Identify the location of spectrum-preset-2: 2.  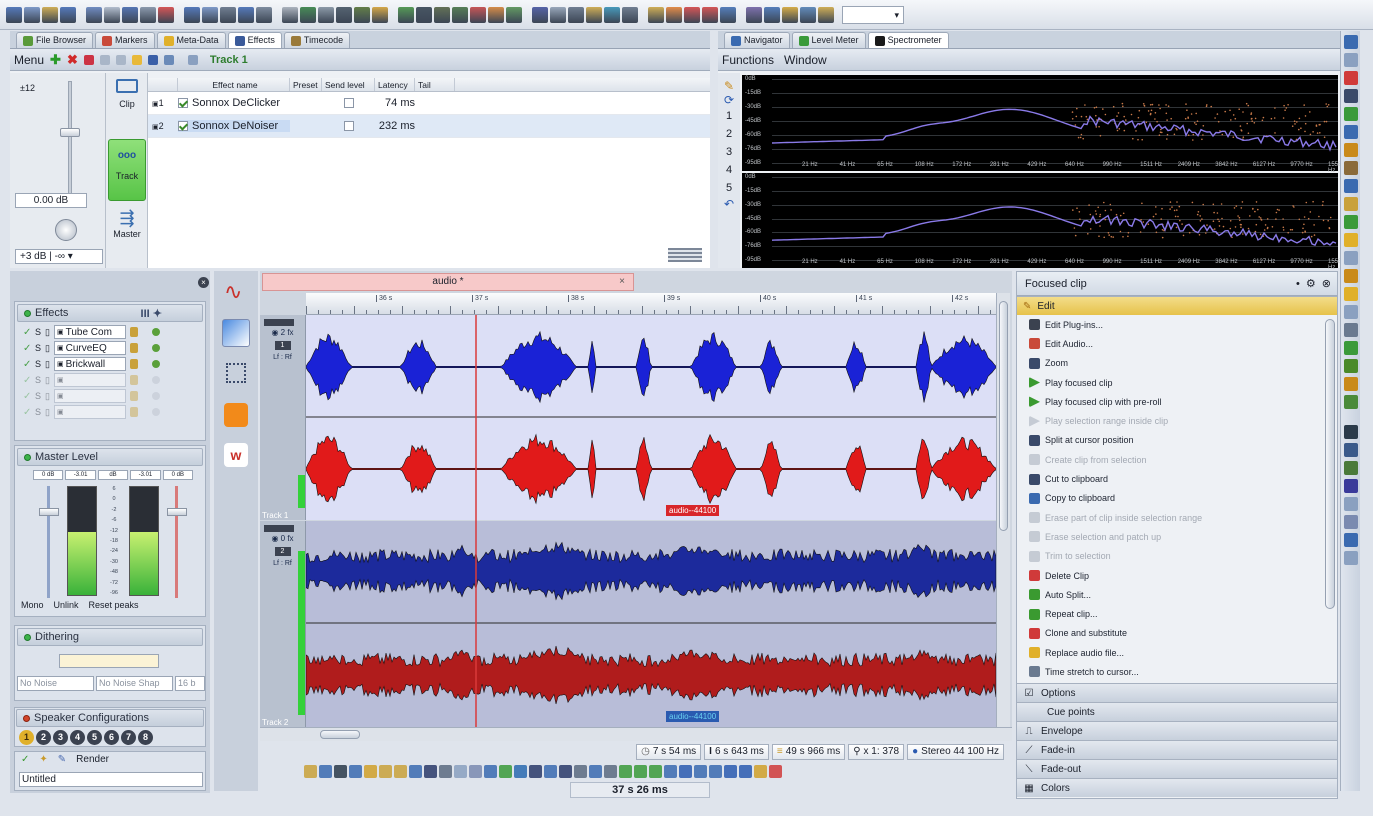
(729, 134).